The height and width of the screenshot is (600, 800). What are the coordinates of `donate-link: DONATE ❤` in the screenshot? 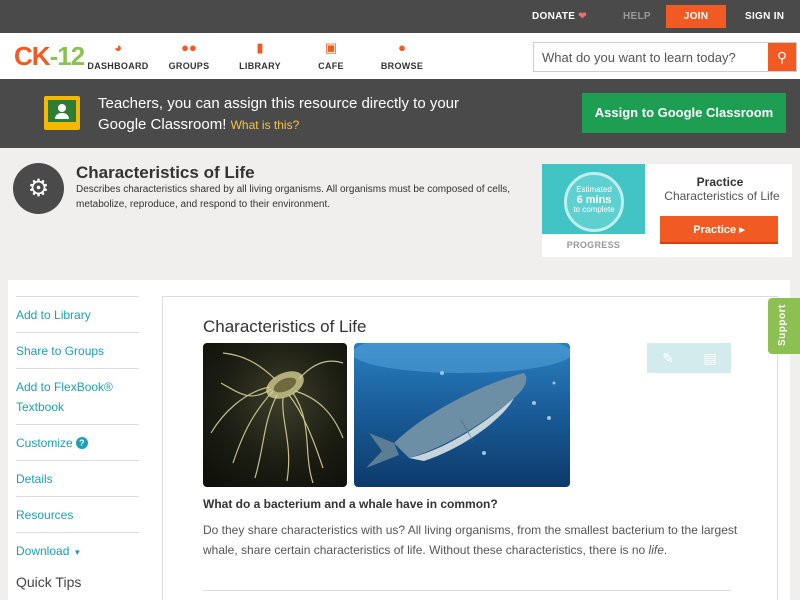 It's located at (559, 16).